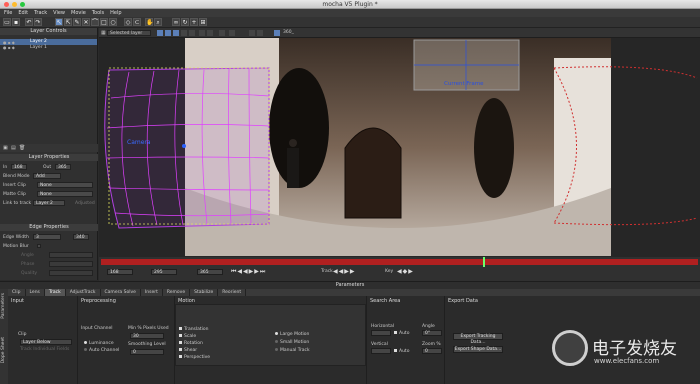 This screenshot has height=384, width=700. What do you see at coordinates (39, 246) in the screenshot?
I see `motion-blur-checkbox` at bounding box center [39, 246].